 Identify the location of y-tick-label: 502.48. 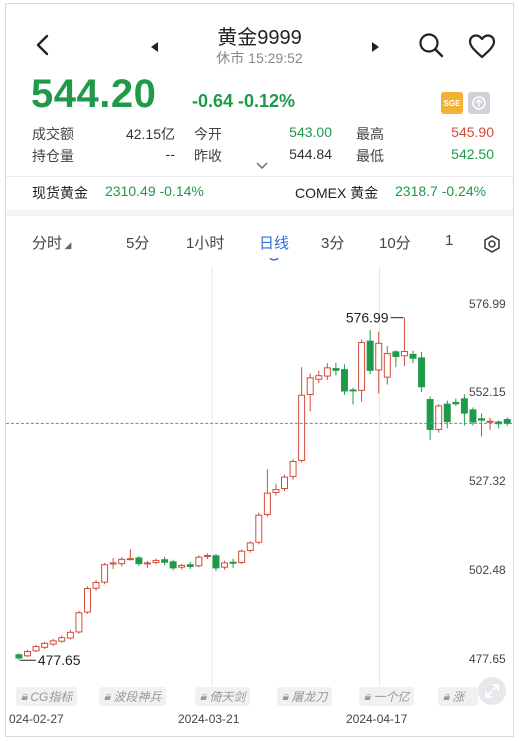
(487, 570).